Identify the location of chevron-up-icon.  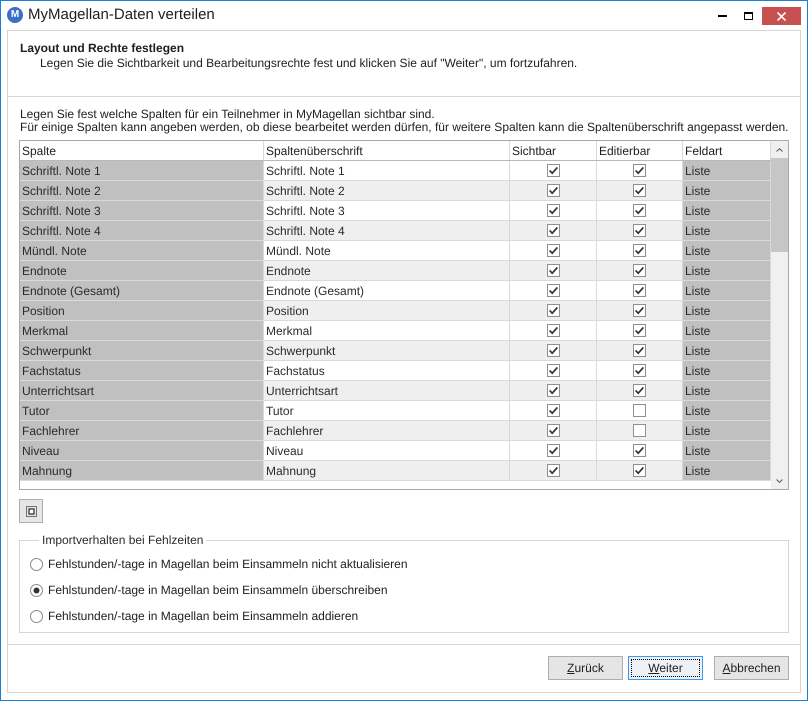
(779, 150).